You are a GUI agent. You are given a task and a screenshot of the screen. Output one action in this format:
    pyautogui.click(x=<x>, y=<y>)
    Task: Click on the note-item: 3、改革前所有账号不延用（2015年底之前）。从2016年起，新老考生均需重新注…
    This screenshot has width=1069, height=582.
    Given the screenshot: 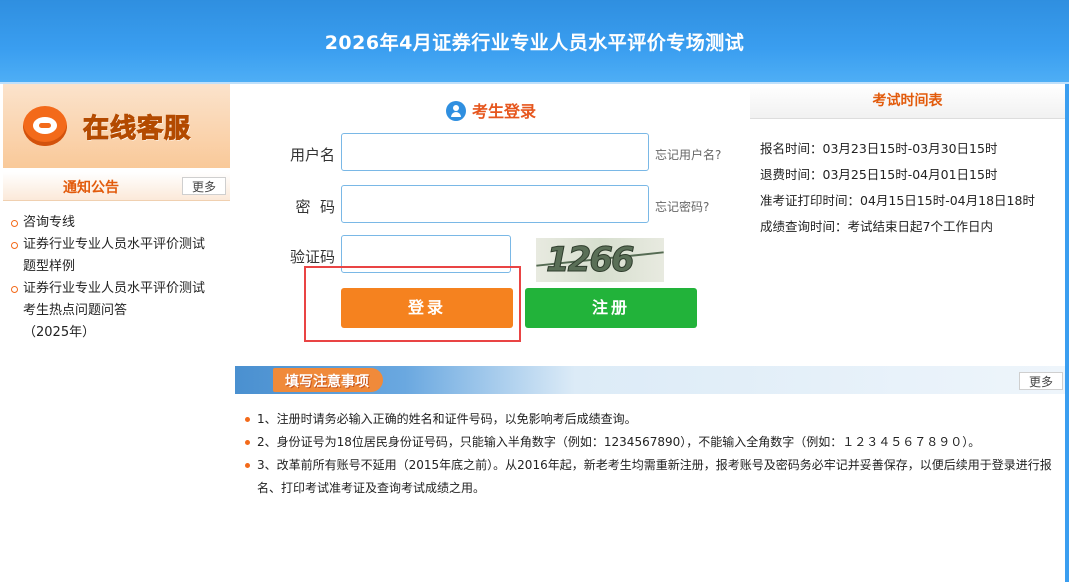 What is the action you would take?
    pyautogui.click(x=650, y=477)
    